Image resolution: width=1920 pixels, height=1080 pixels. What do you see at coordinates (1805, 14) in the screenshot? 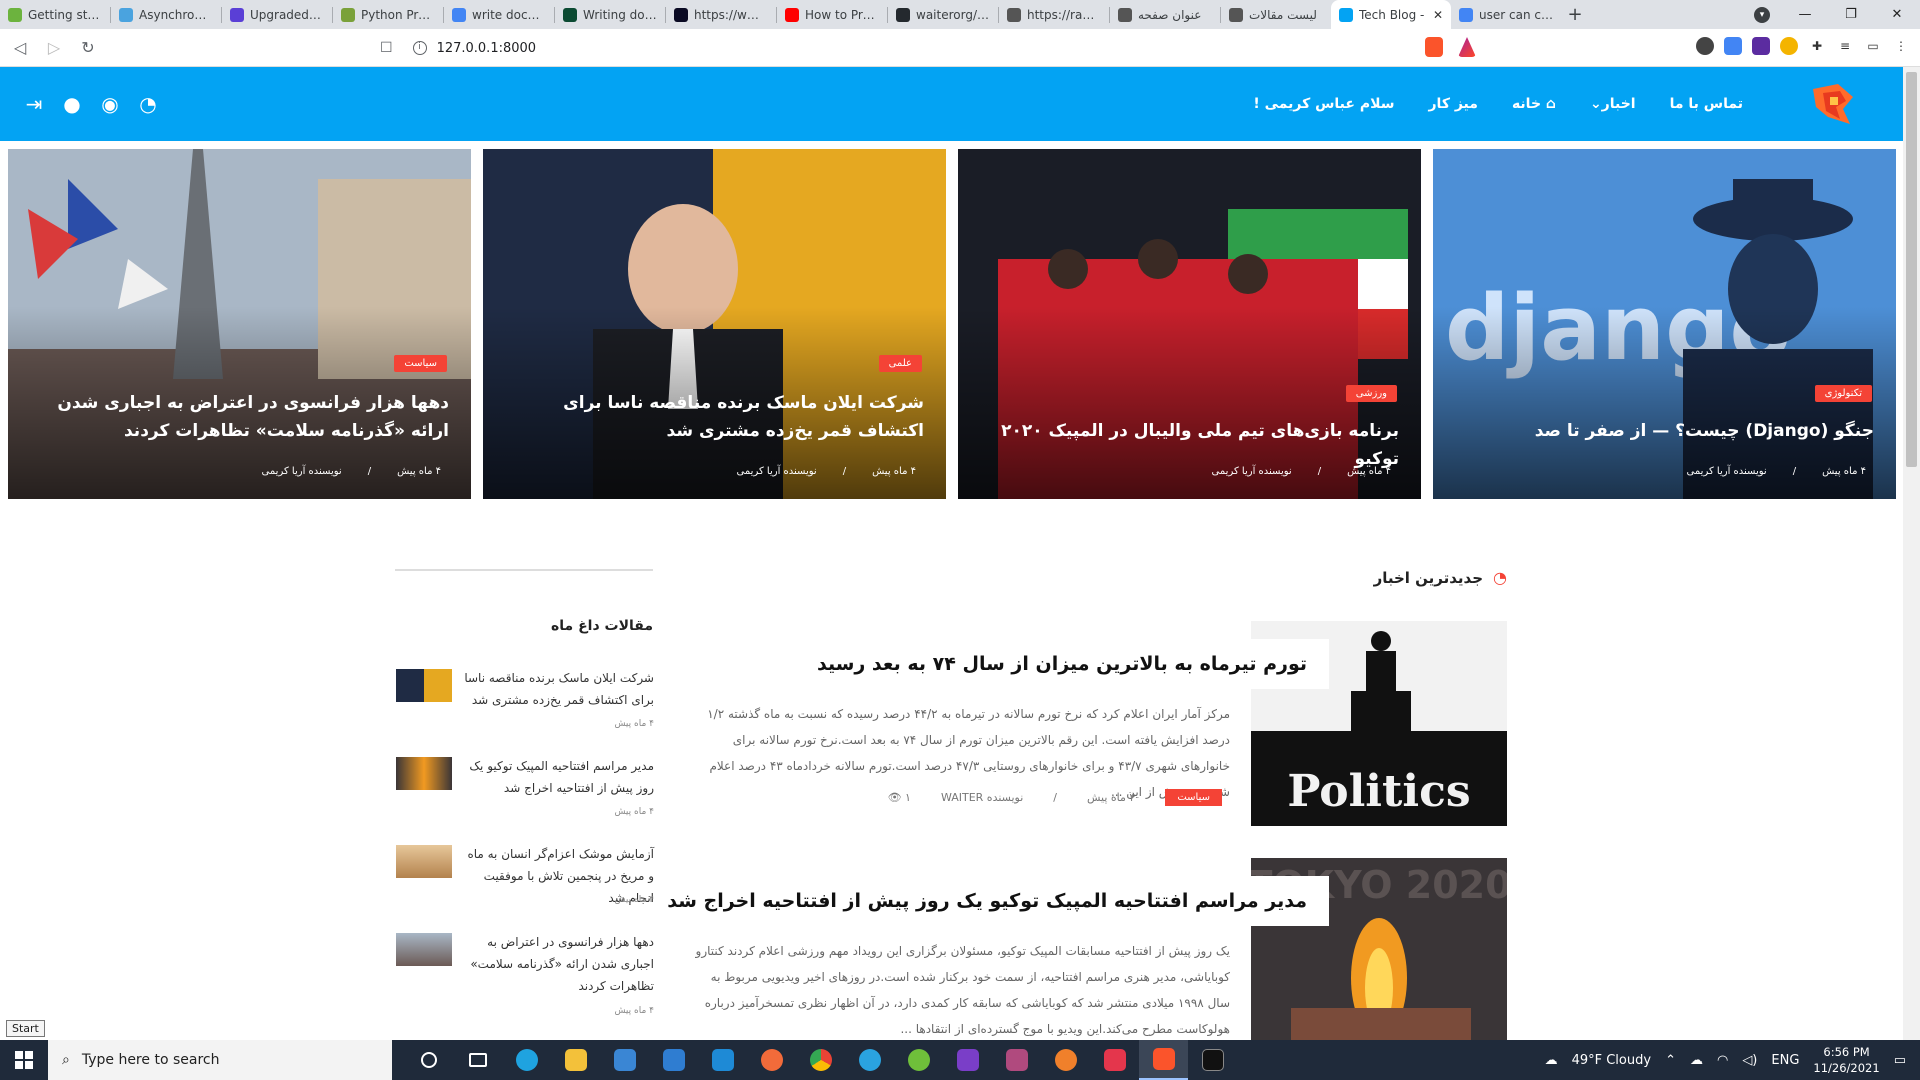
I see `minimize-icon: —` at bounding box center [1805, 14].